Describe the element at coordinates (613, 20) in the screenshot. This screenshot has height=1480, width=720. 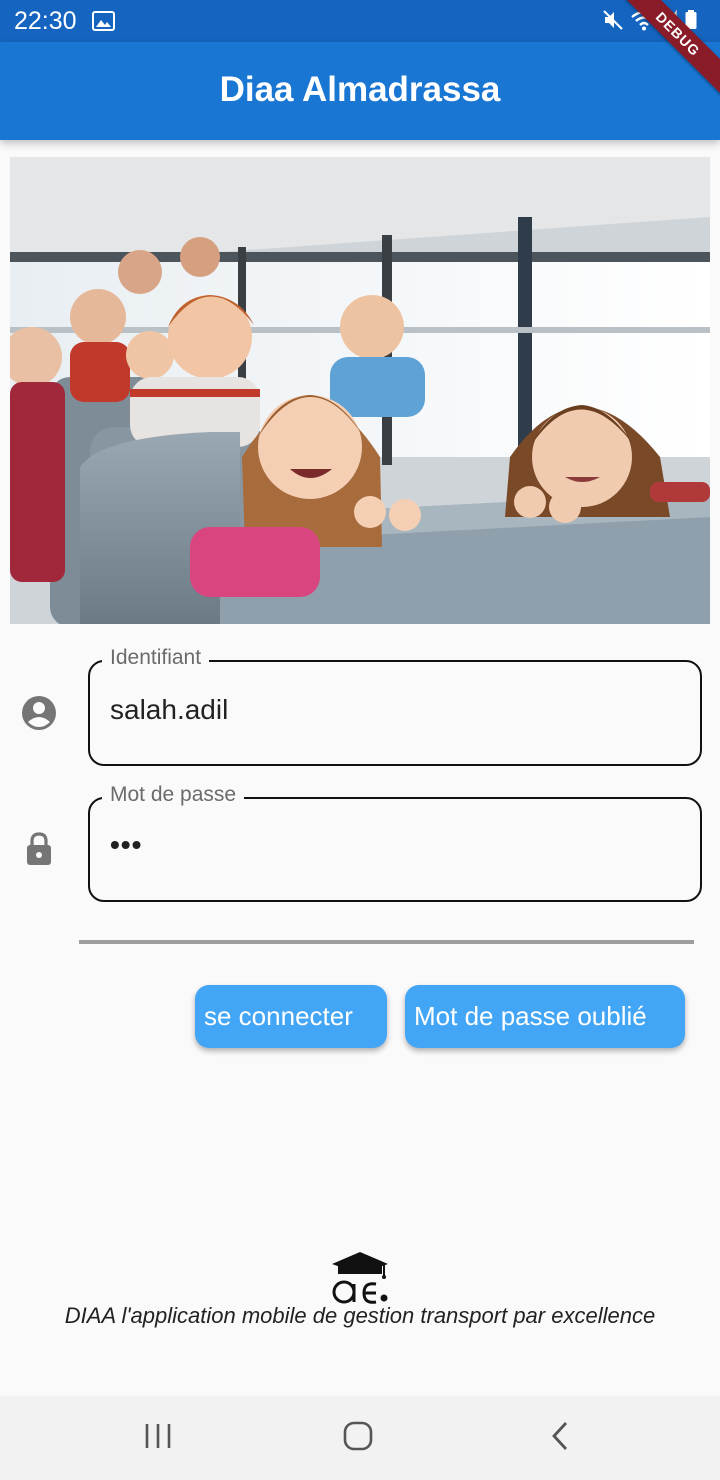
I see `mute-icon` at that location.